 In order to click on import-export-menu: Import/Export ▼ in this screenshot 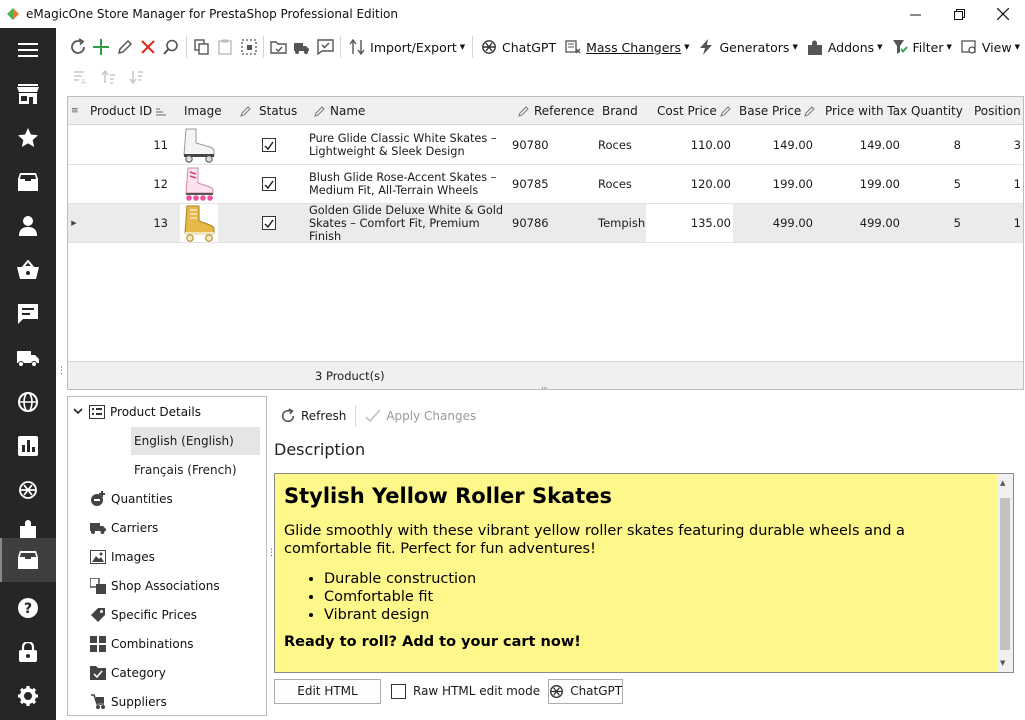, I will do `click(406, 47)`.